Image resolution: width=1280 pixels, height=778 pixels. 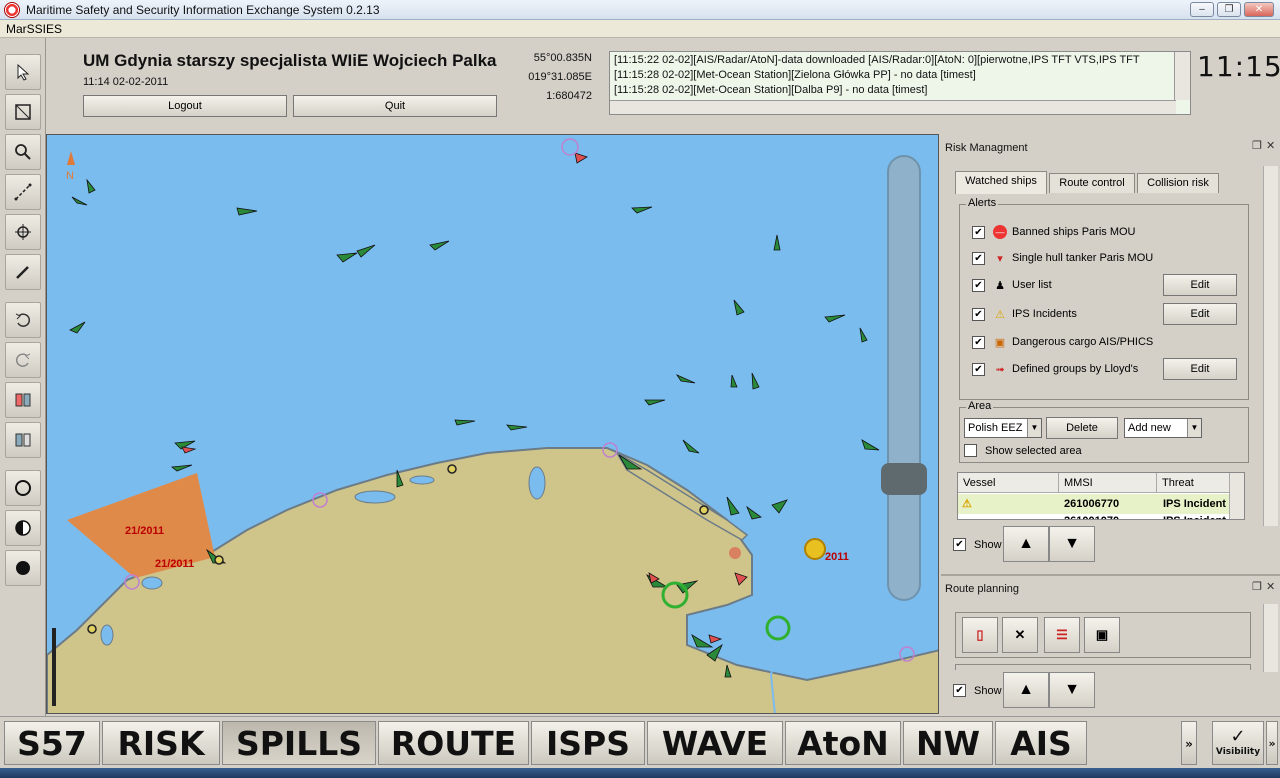 What do you see at coordinates (1194, 515) in the screenshot?
I see `threat-cell: IPS Incident` at bounding box center [1194, 515].